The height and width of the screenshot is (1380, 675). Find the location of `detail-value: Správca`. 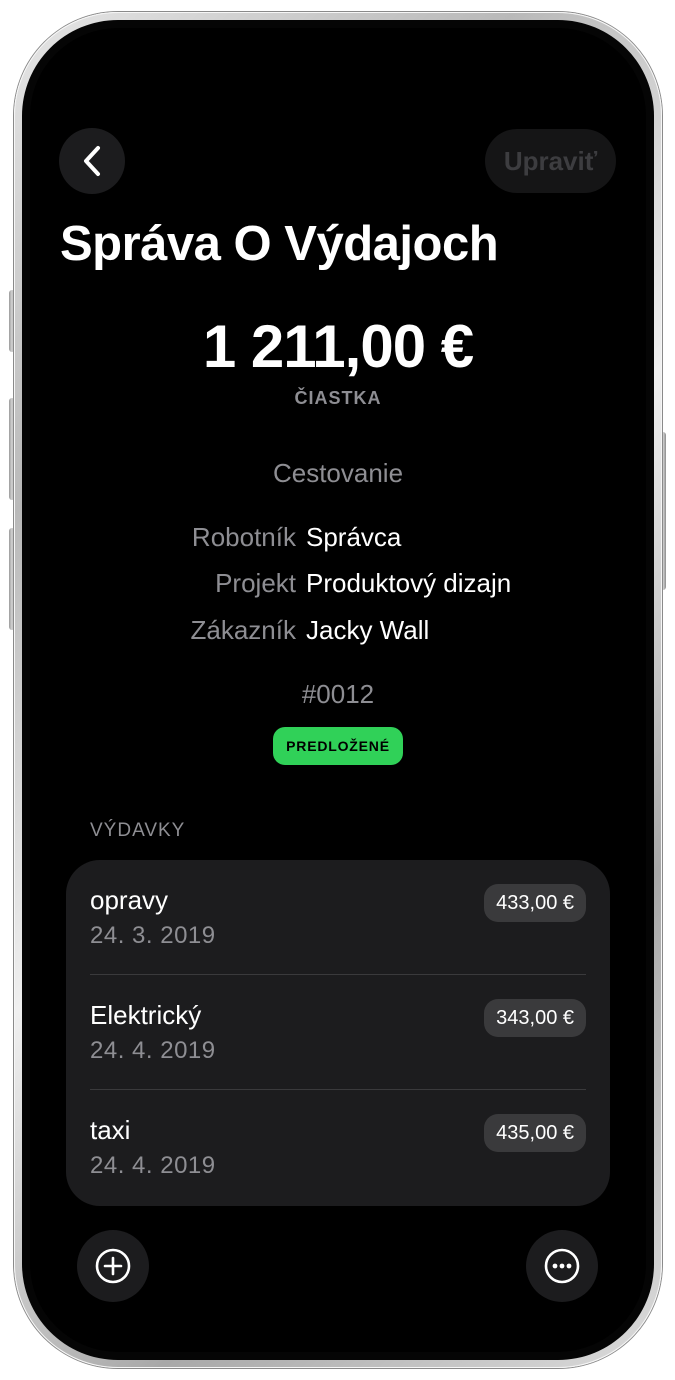

detail-value: Správca is located at coordinates (354, 537).